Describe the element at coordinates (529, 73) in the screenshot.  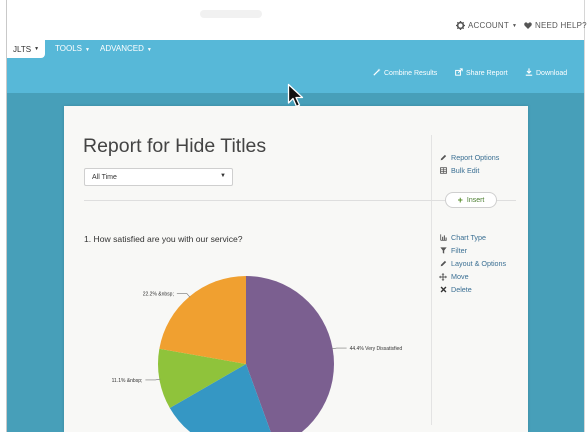
I see `download-icon` at that location.